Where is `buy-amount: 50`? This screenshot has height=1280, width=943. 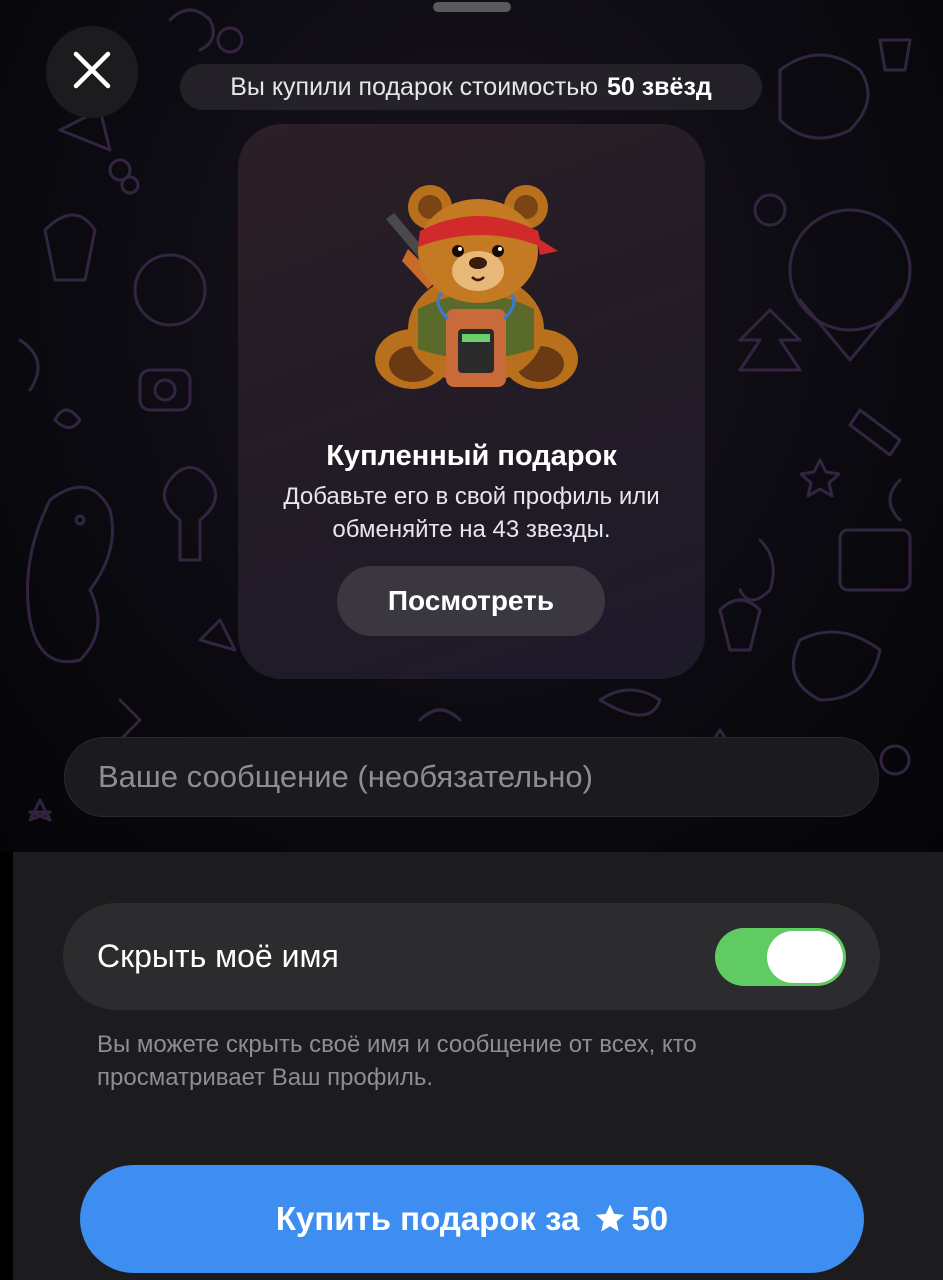
buy-amount: 50 is located at coordinates (650, 1218).